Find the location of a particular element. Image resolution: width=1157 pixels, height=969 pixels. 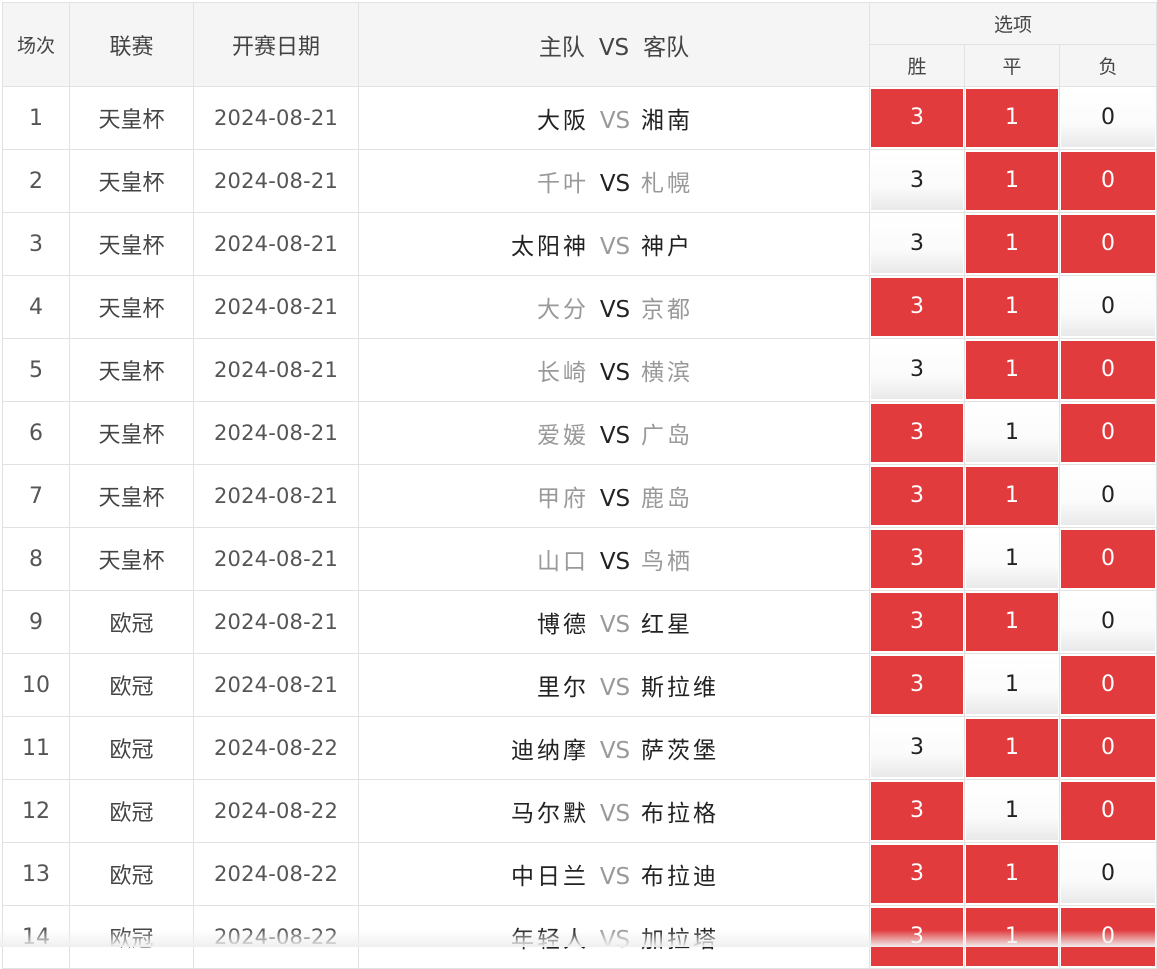

header-league: 联赛 is located at coordinates (131, 44).